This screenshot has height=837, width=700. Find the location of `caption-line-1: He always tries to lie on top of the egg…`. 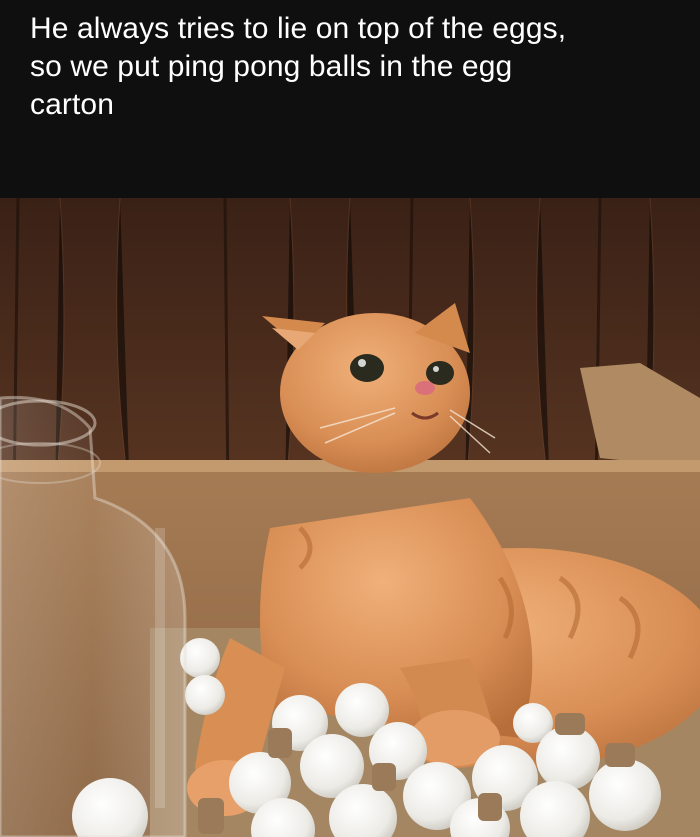

caption-line-1: He always tries to lie on top of the egg… is located at coordinates (298, 28).